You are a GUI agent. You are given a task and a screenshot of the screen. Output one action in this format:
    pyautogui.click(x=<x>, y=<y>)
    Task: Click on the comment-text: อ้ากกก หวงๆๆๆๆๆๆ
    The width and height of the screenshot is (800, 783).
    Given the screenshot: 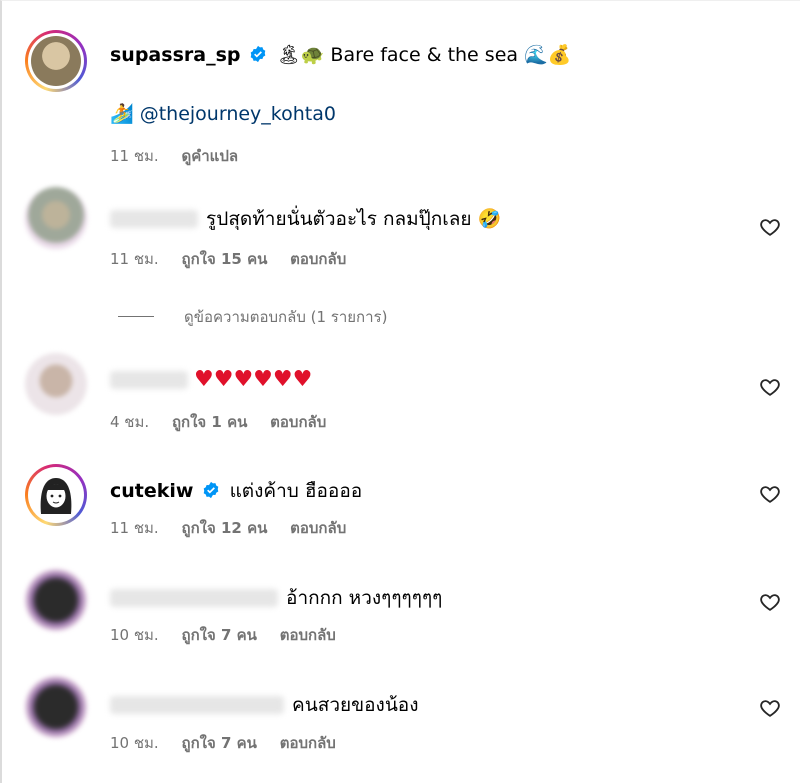 What is the action you would take?
    pyautogui.click(x=364, y=598)
    